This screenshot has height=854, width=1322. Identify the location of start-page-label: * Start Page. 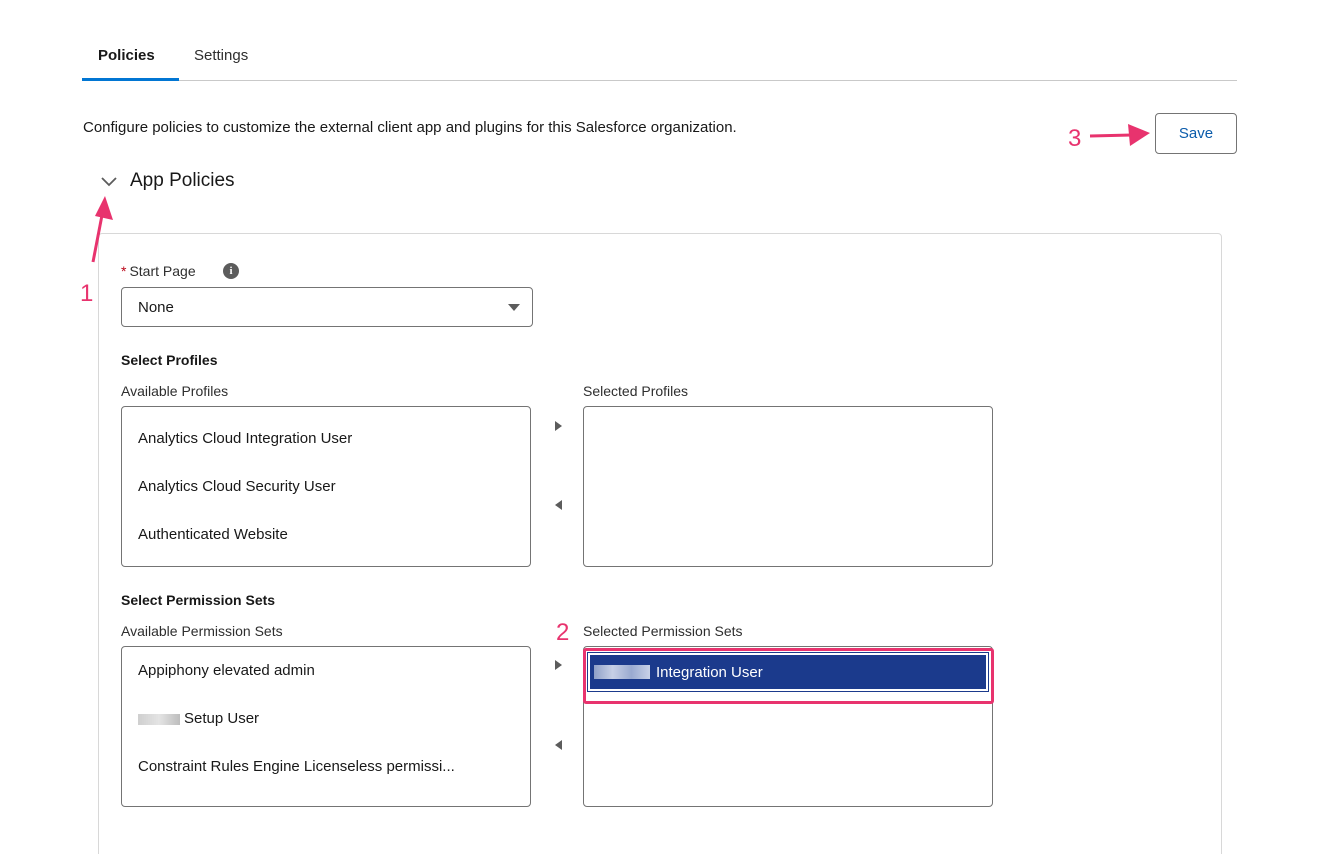
(158, 271).